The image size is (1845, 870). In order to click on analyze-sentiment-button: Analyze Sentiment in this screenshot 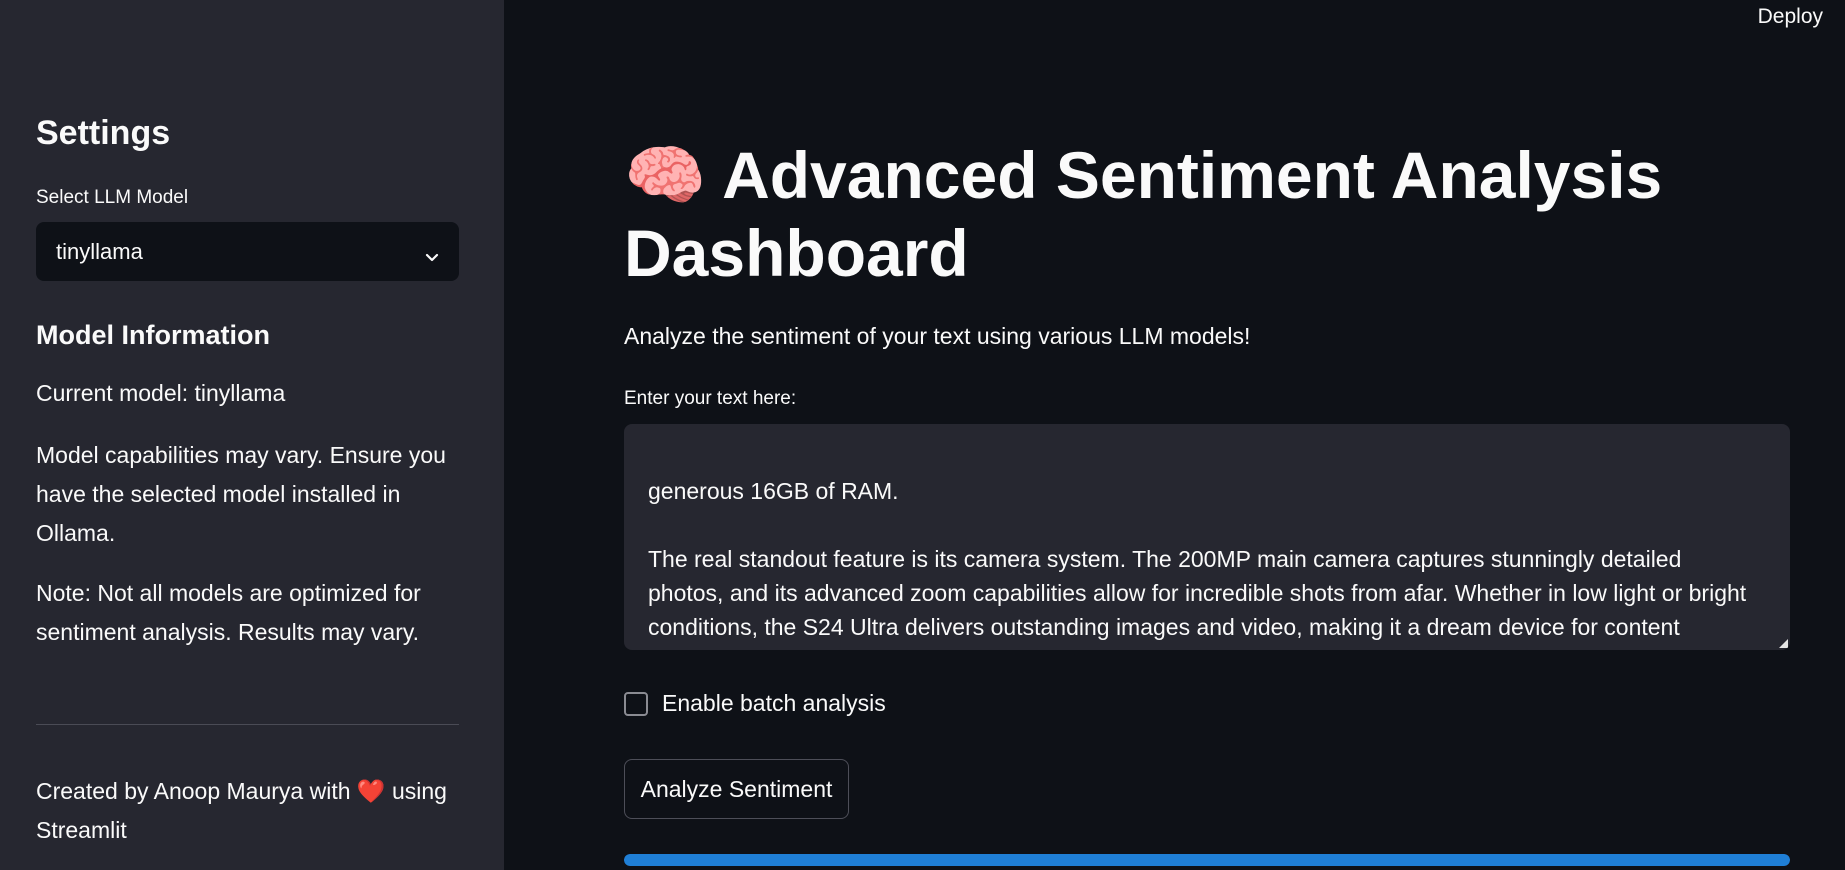, I will do `click(736, 789)`.